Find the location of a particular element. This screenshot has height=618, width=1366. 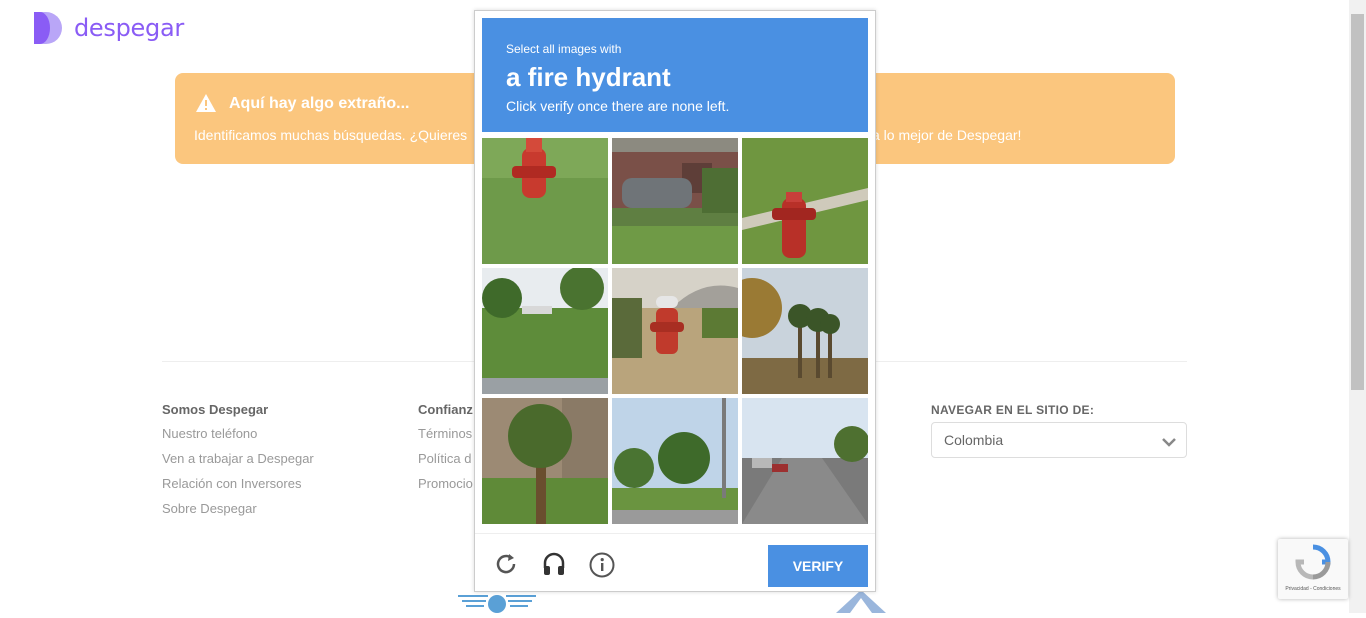

chevron-down-icon is located at coordinates (1169, 443).